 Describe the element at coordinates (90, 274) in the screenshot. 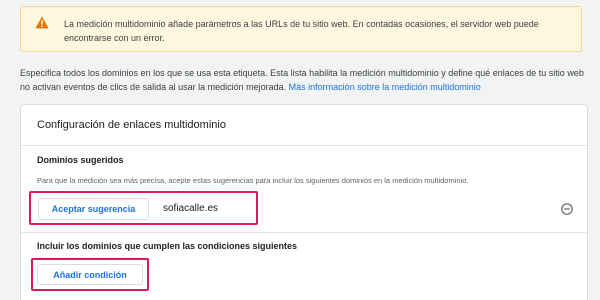

I see `add-condition-button: Añadir condición` at that location.